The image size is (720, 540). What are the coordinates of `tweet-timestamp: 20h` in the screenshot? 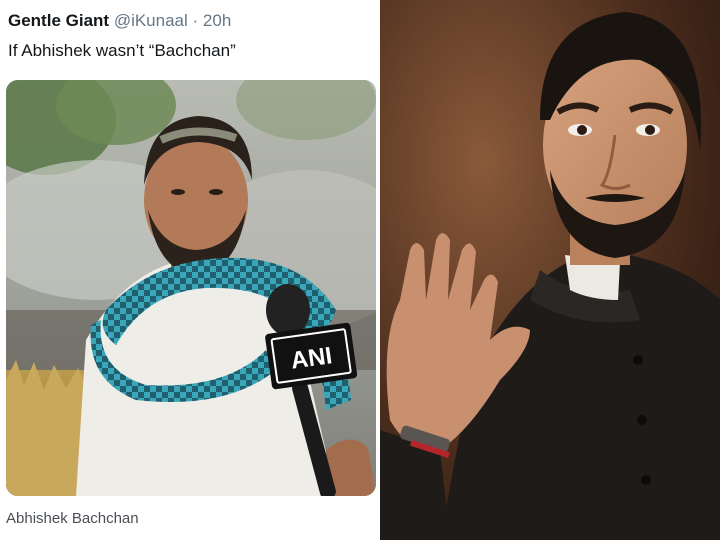 It's located at (217, 20).